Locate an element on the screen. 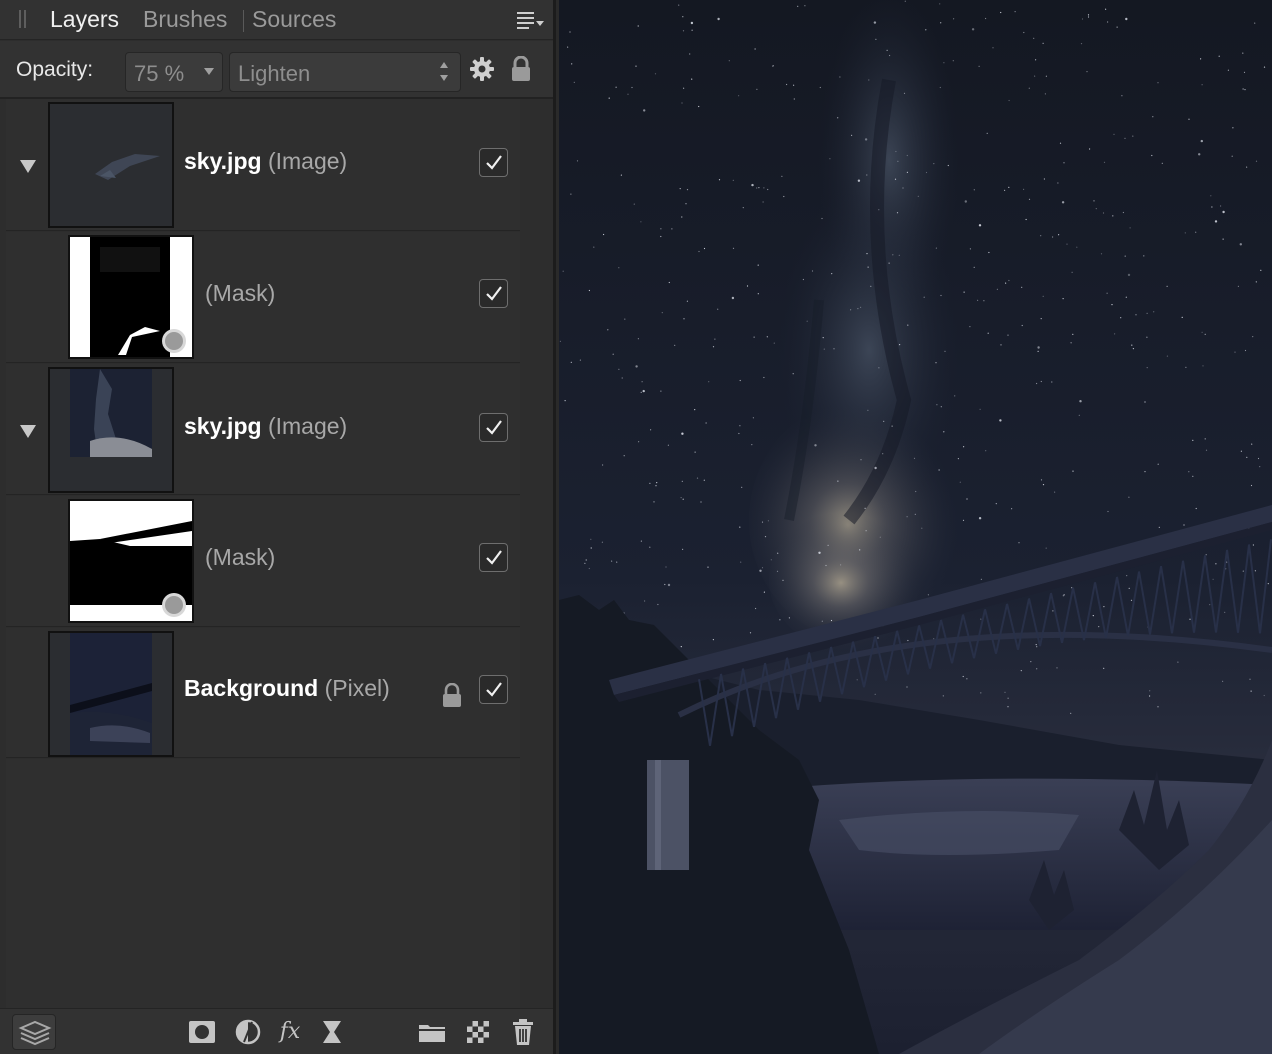  layer-row-mask-2: (Mask) is located at coordinates (263, 561).